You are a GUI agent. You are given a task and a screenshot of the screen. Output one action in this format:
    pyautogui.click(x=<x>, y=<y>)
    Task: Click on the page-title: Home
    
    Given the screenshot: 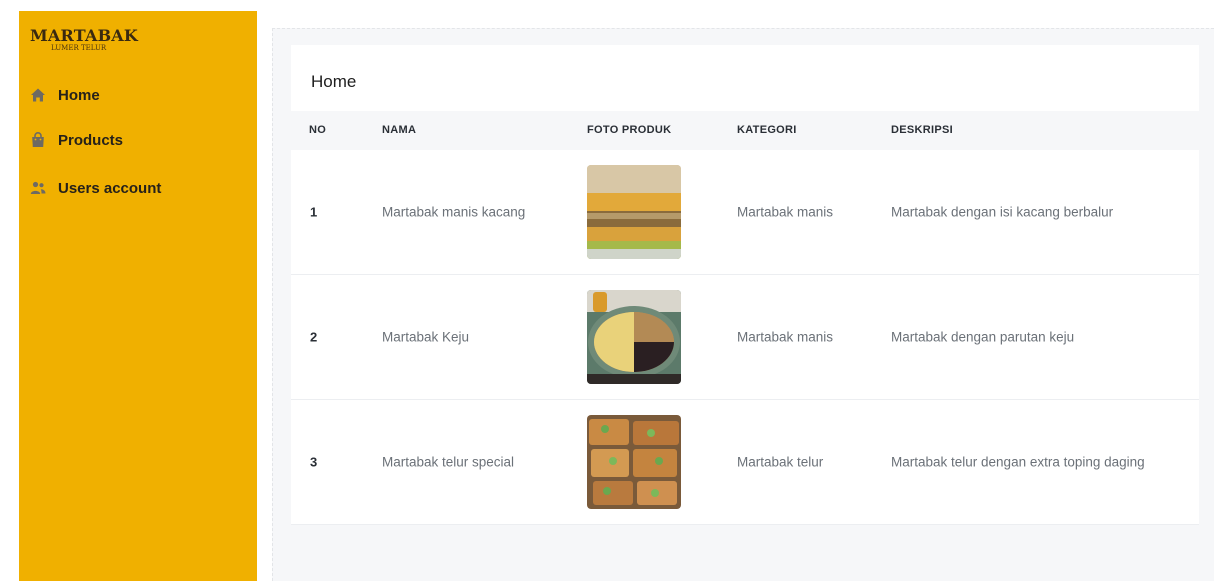 What is the action you would take?
    pyautogui.click(x=334, y=81)
    